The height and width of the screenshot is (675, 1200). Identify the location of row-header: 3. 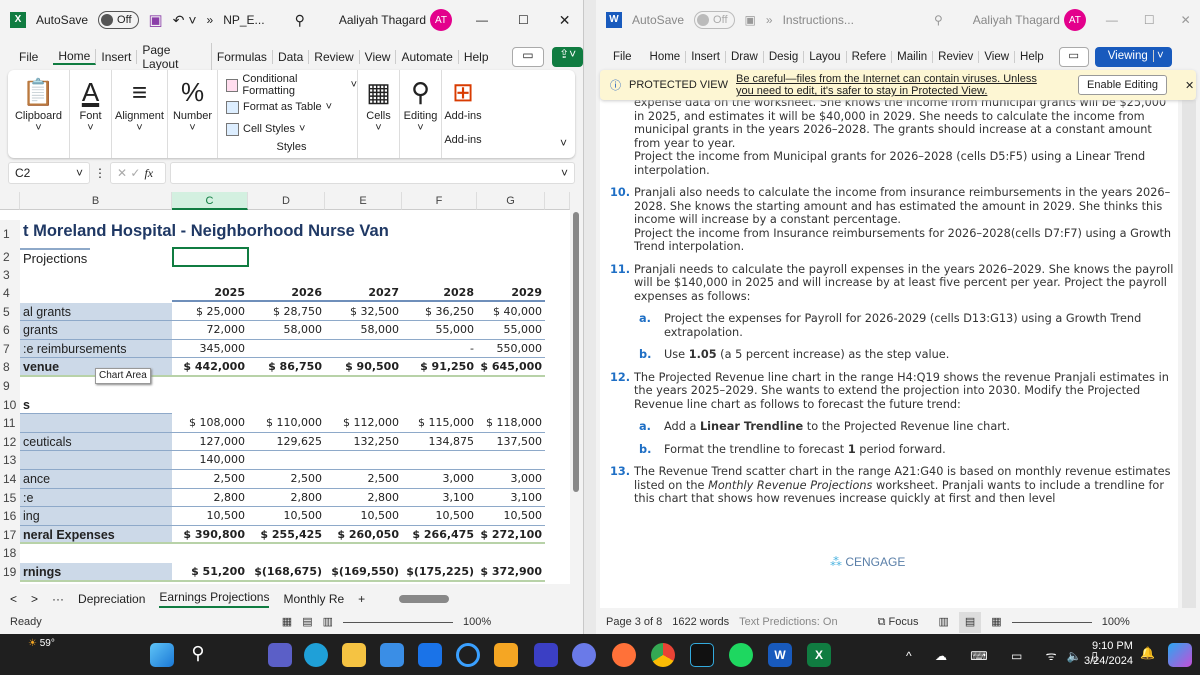
(10, 275).